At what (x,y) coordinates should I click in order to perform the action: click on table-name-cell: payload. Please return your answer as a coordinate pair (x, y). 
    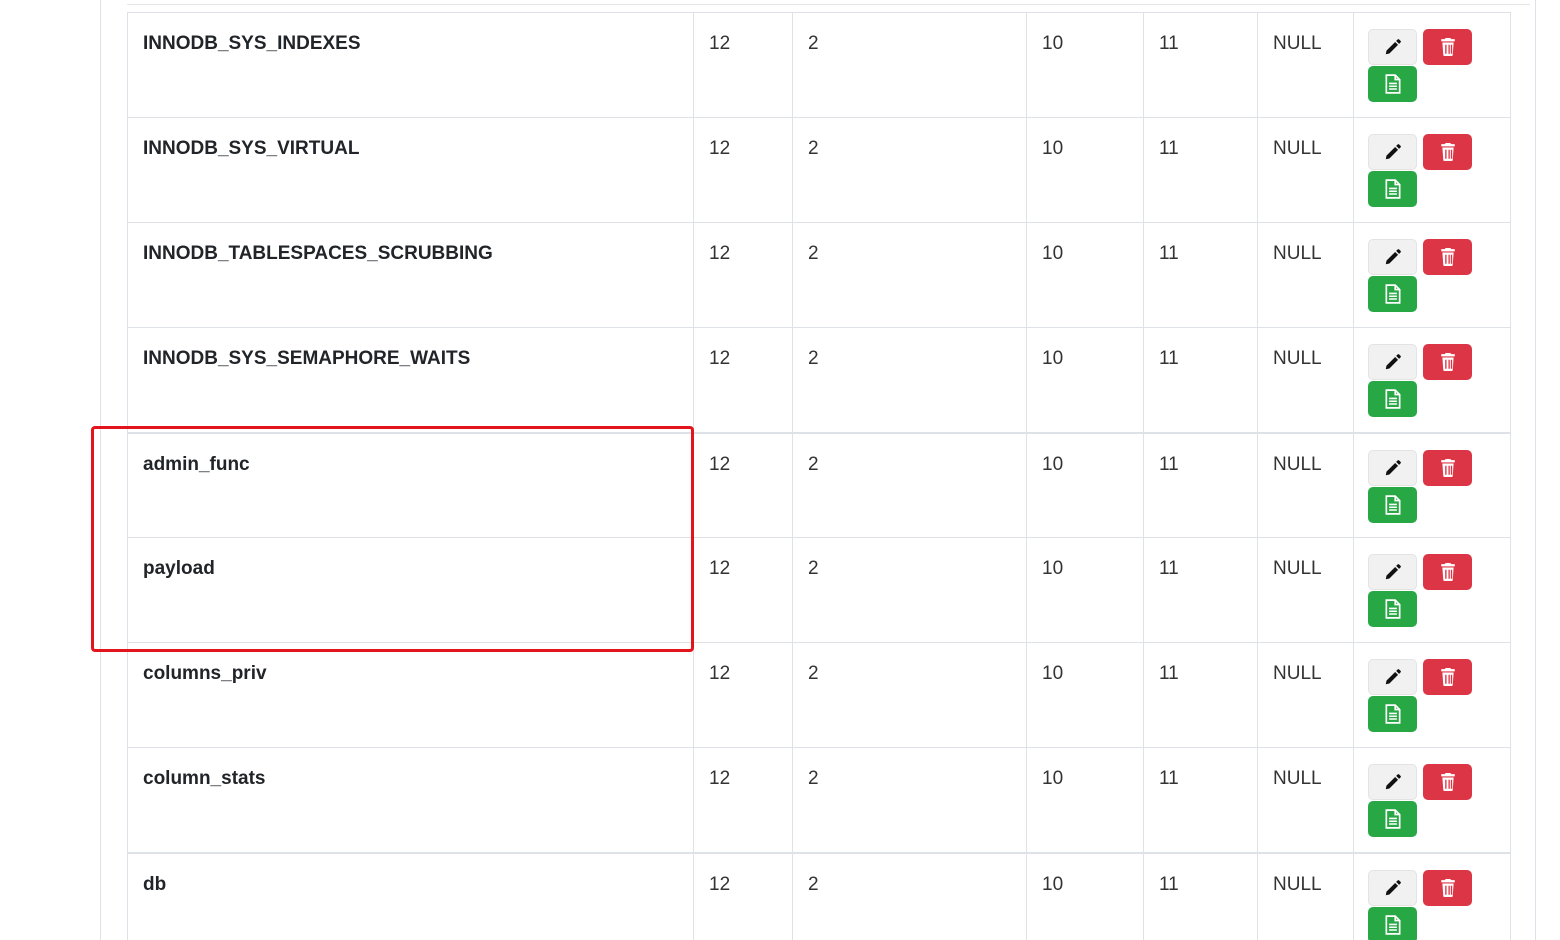
    Looking at the image, I should click on (410, 590).